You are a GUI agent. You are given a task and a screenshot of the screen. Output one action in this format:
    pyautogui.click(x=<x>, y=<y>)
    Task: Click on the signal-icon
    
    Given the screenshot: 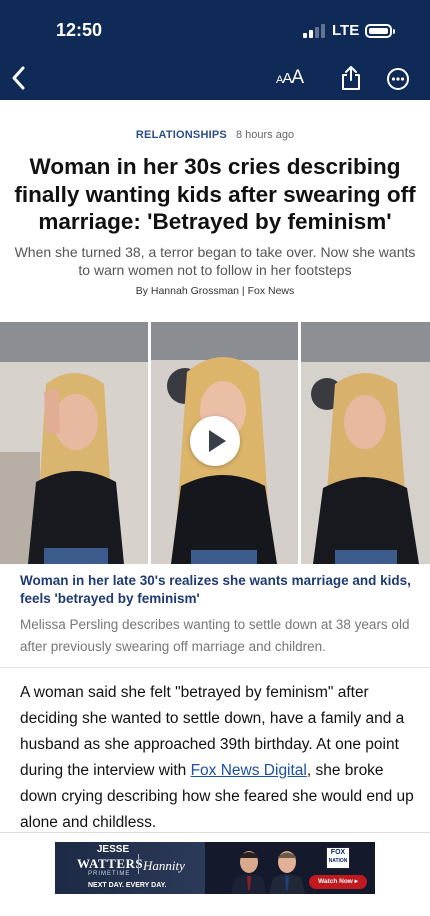 What is the action you would take?
    pyautogui.click(x=315, y=31)
    